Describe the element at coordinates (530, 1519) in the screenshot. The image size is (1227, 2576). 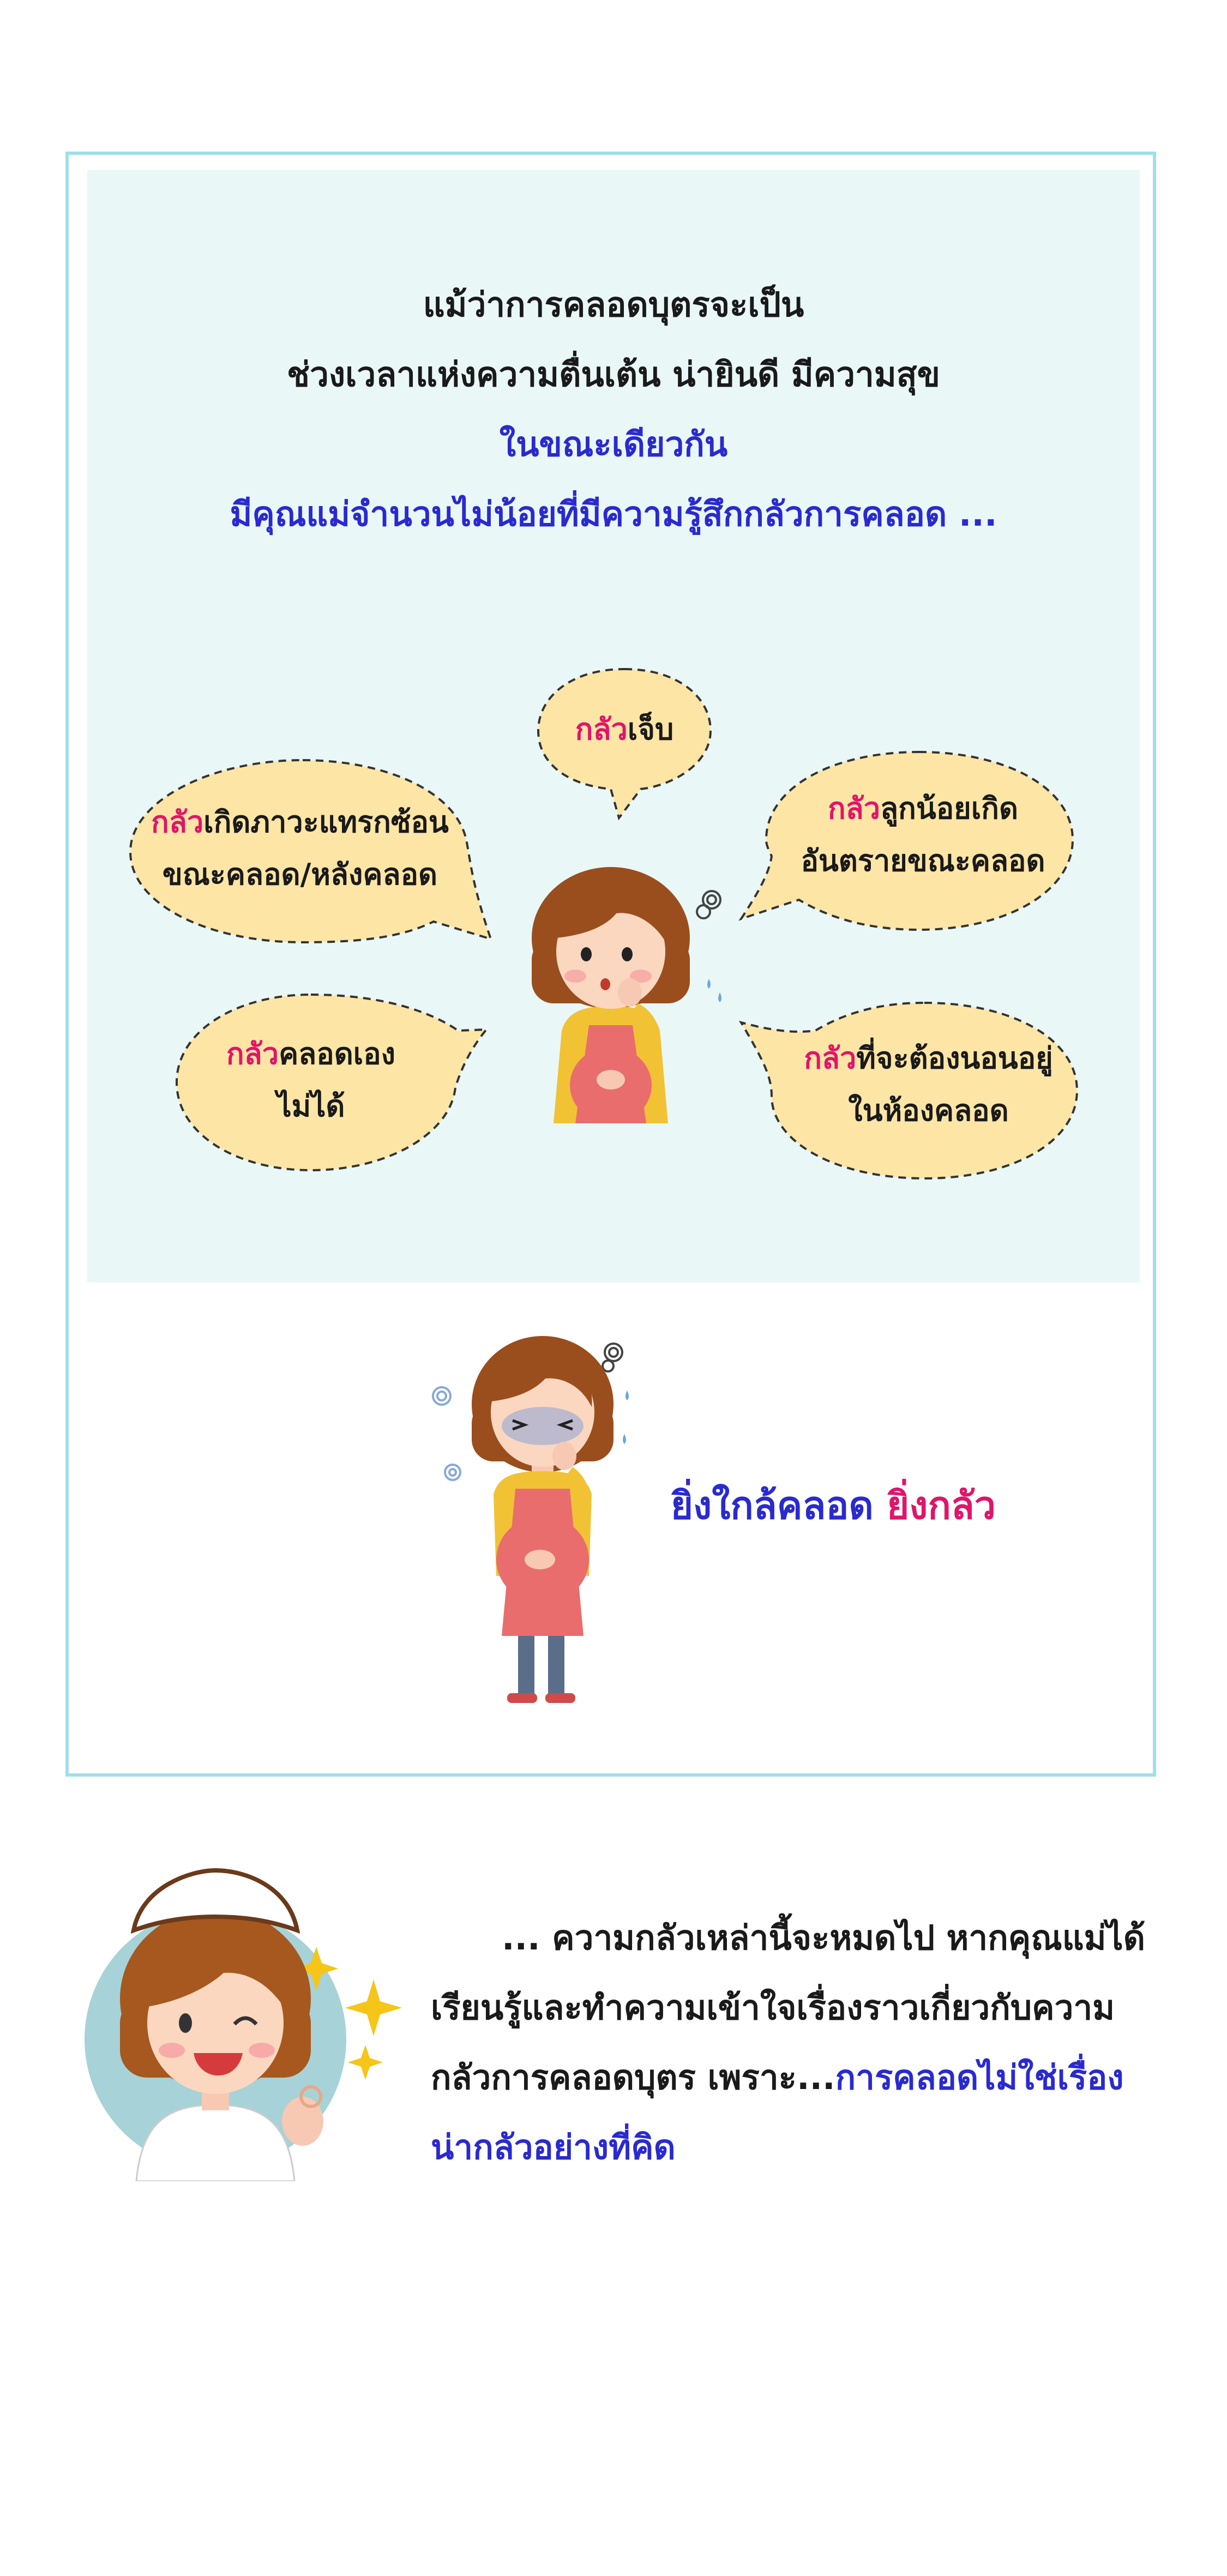
I see `anxious-mother-illustration` at that location.